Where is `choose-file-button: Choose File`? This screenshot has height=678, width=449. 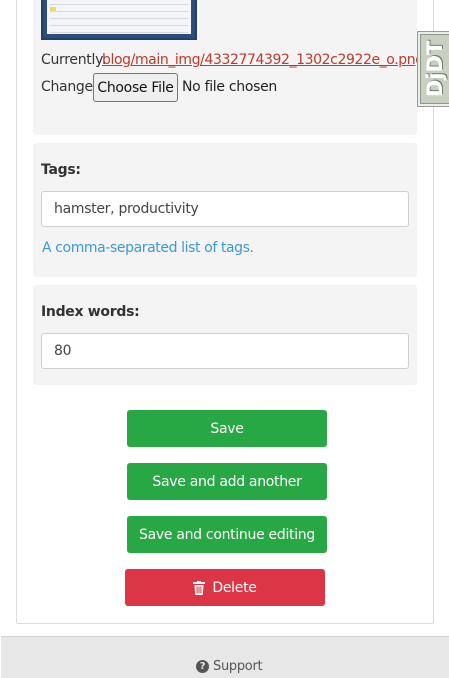 choose-file-button: Choose File is located at coordinates (135, 87).